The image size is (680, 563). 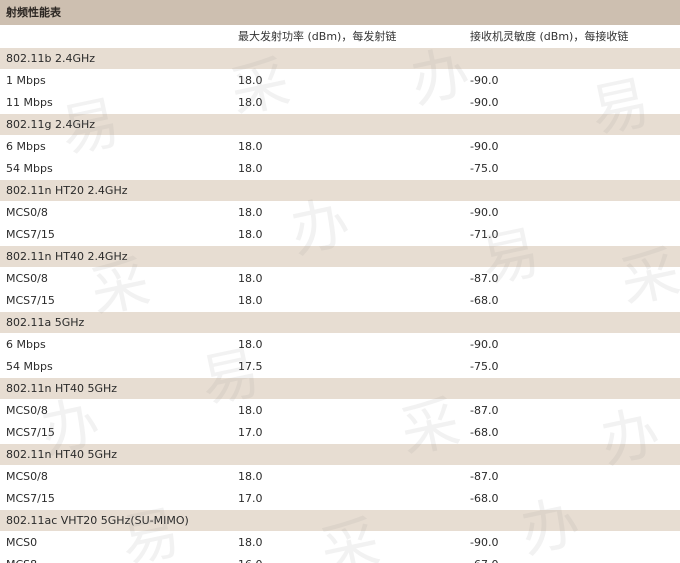 I want to click on header-rx-sensitivity: 接收机灵敏度 (dBm)，每接收链, so click(x=549, y=36).